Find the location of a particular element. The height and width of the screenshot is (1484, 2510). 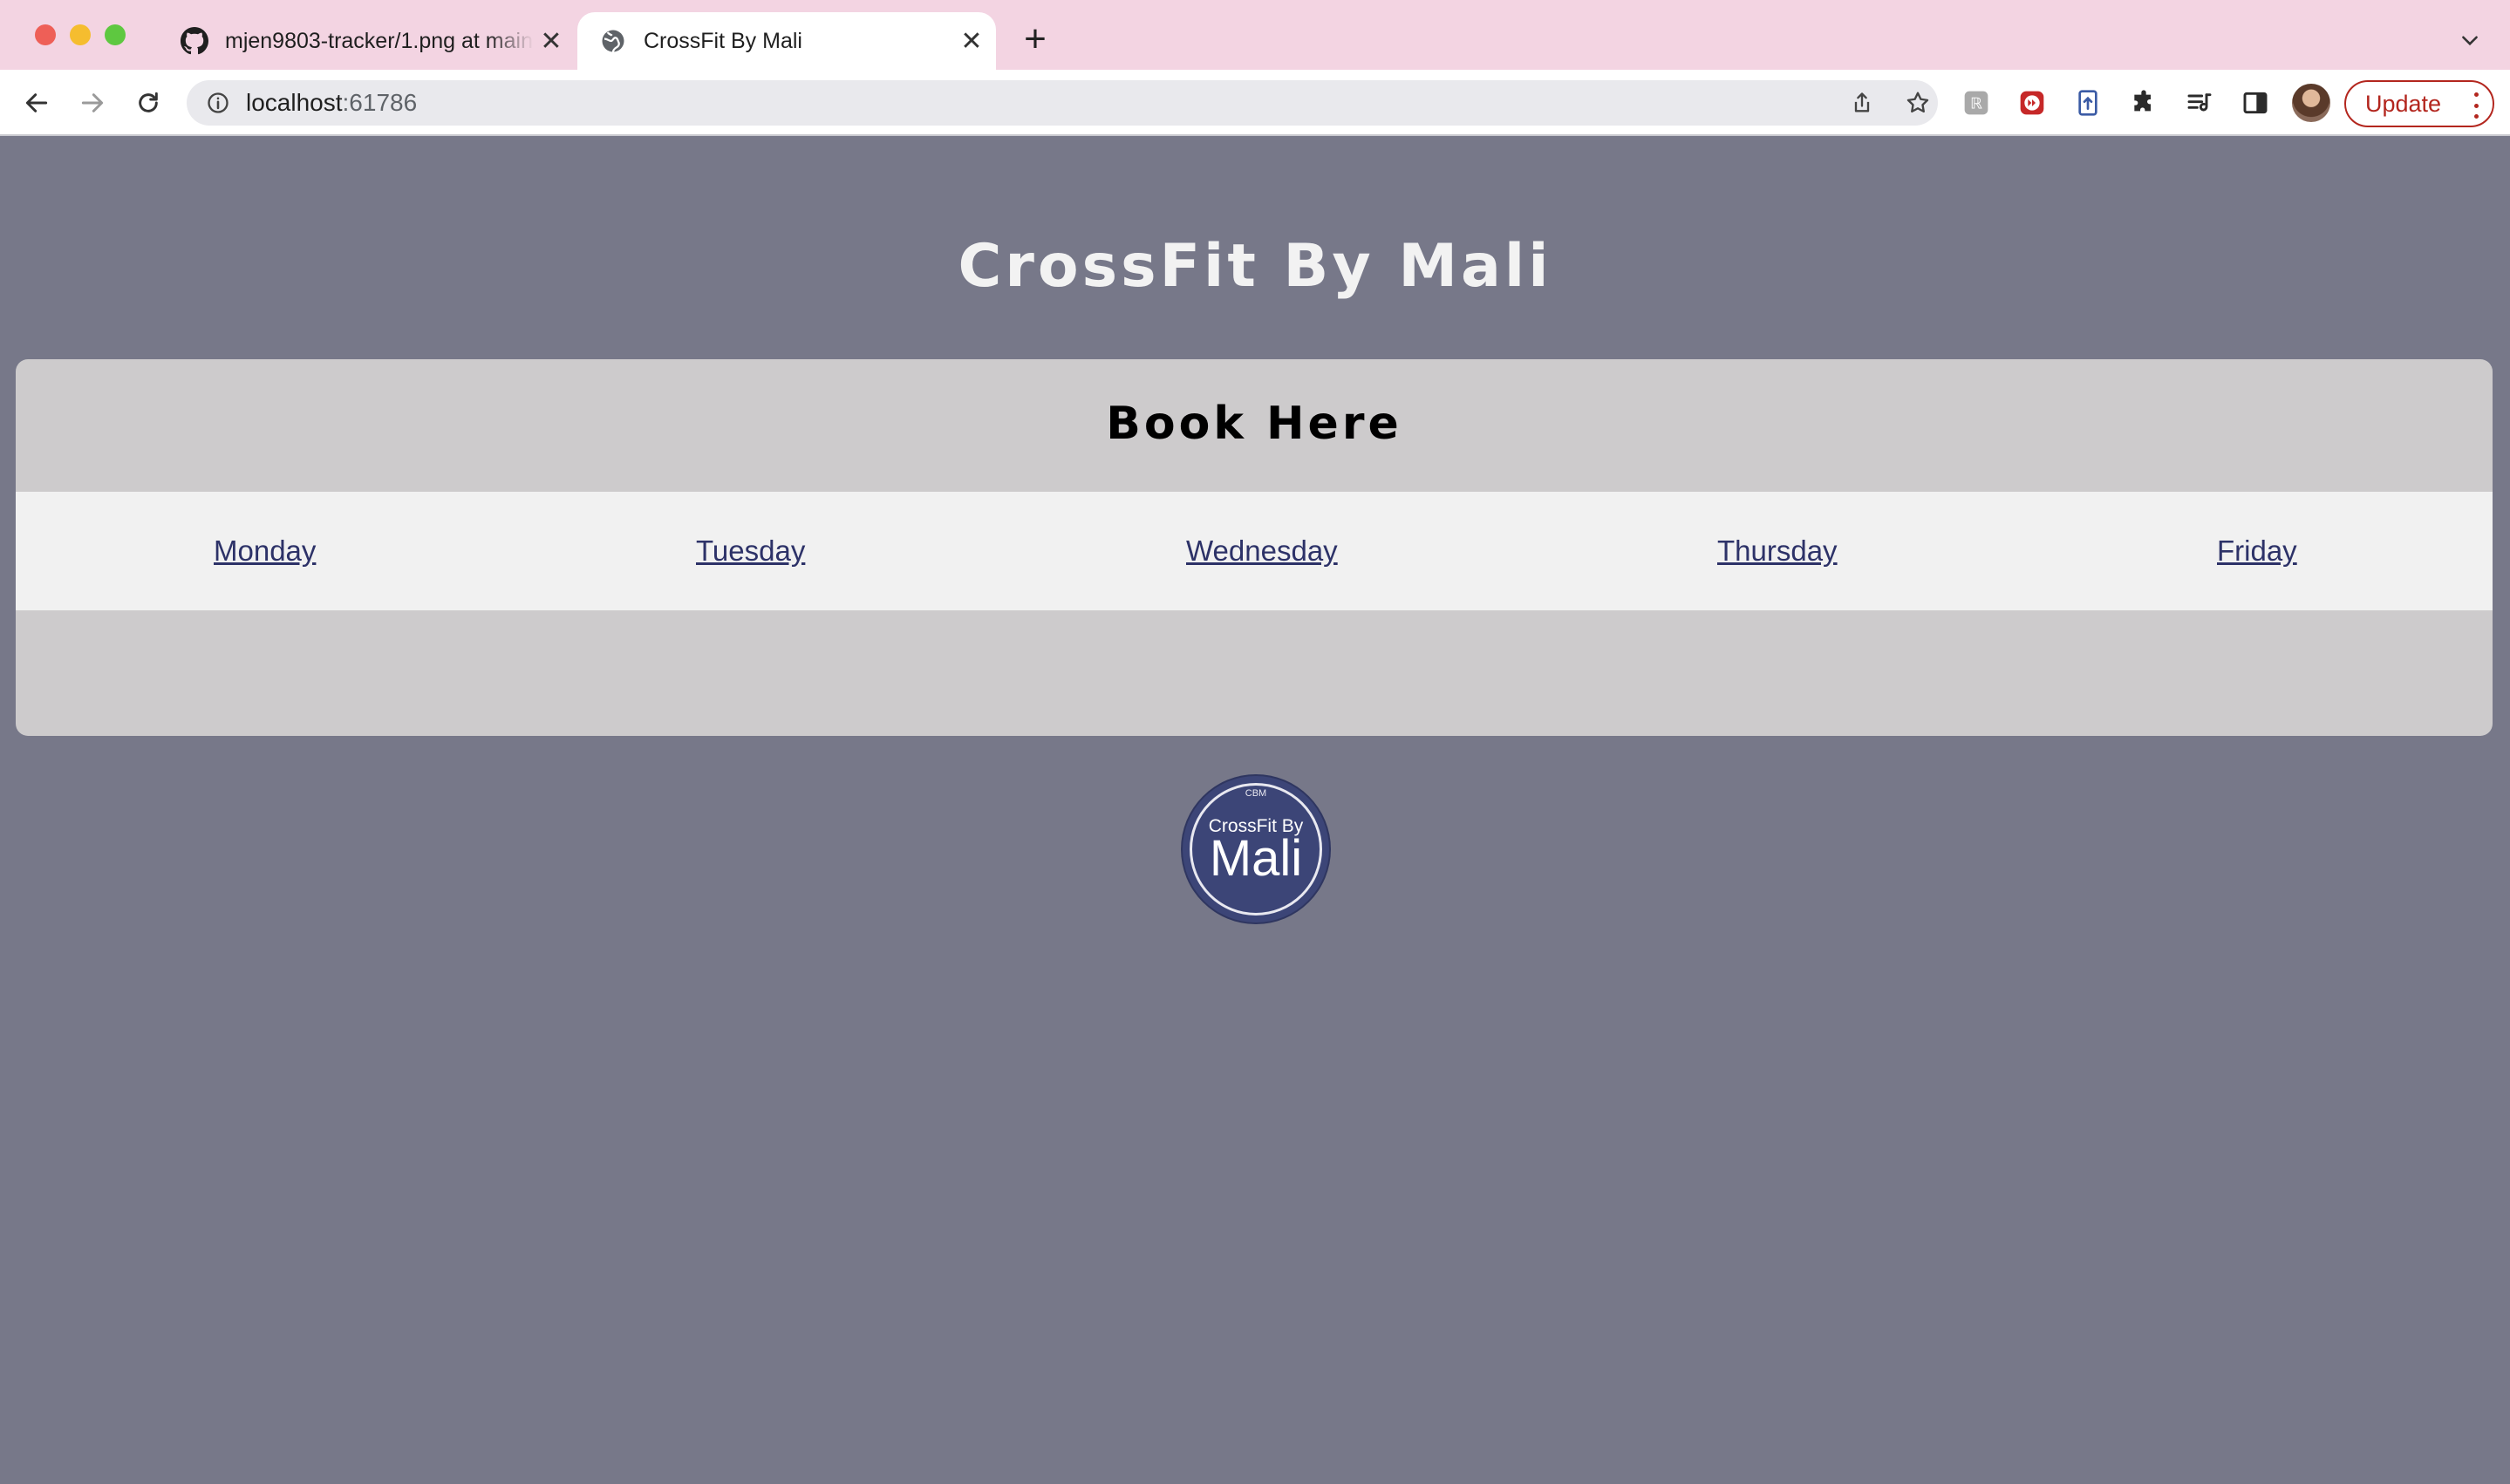

tab-github: mjen9803-tracker/1.png at main ✕ is located at coordinates (373, 41).